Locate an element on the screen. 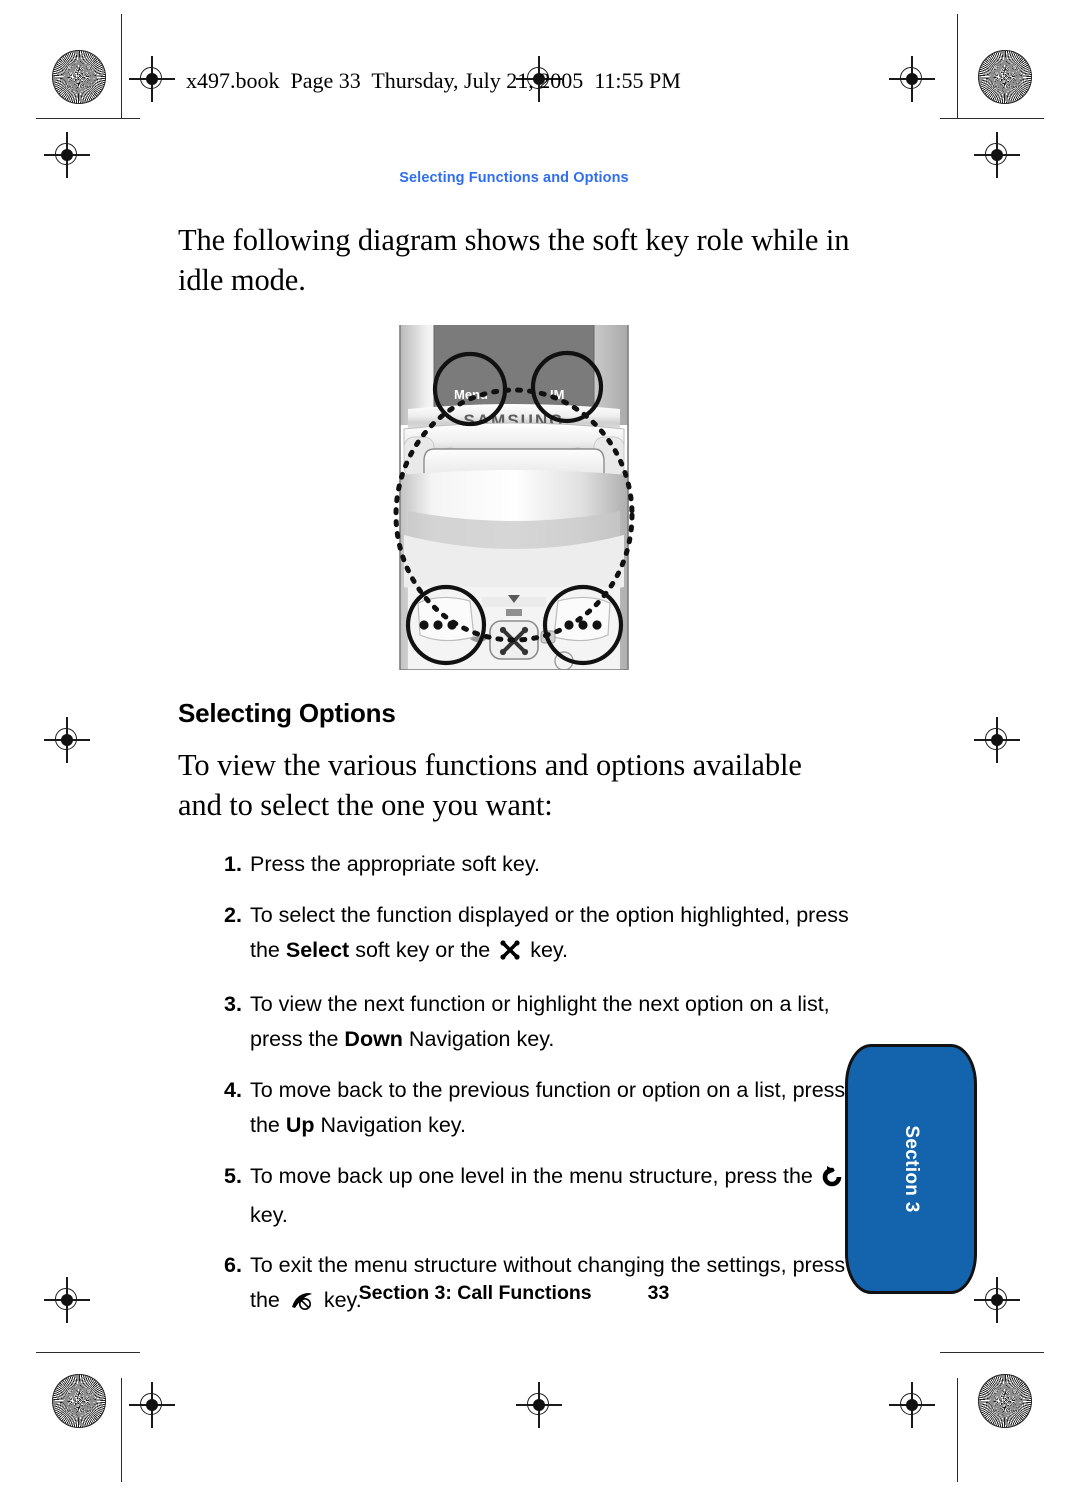 Image resolution: width=1080 pixels, height=1492 pixels. registration-target-bottom-center is located at coordinates (539, 1405).